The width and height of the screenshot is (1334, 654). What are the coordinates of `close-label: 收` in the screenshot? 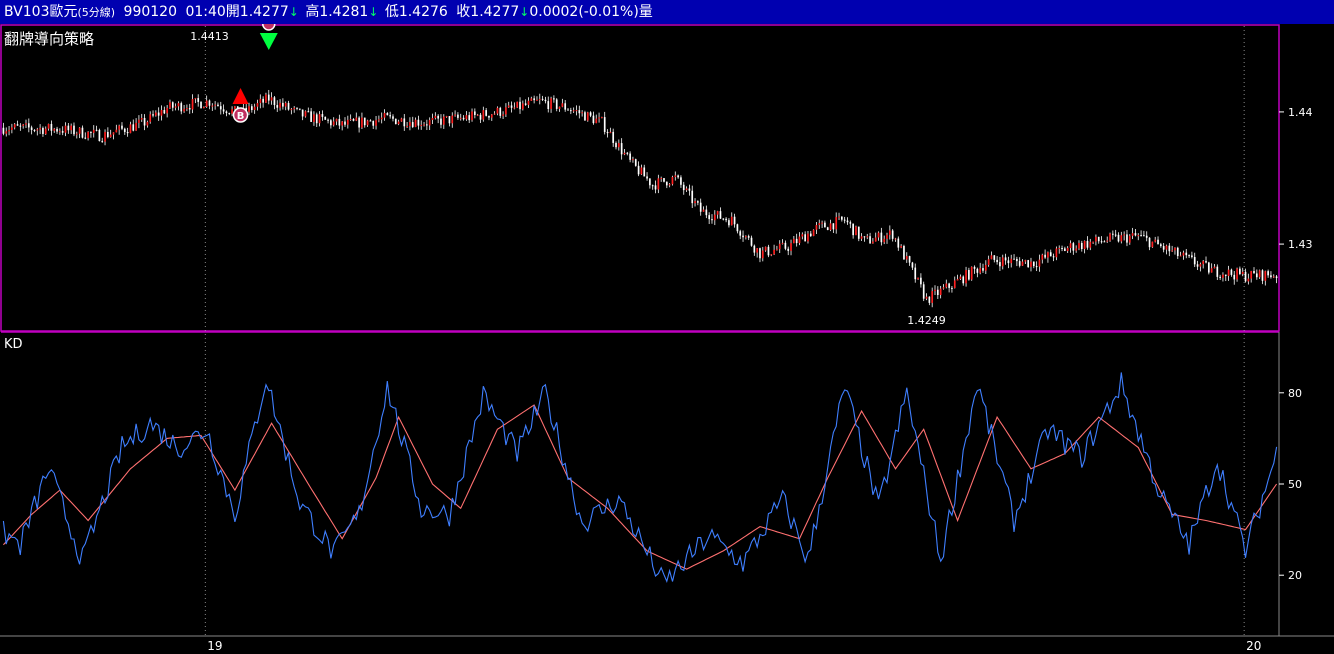 It's located at (463, 12).